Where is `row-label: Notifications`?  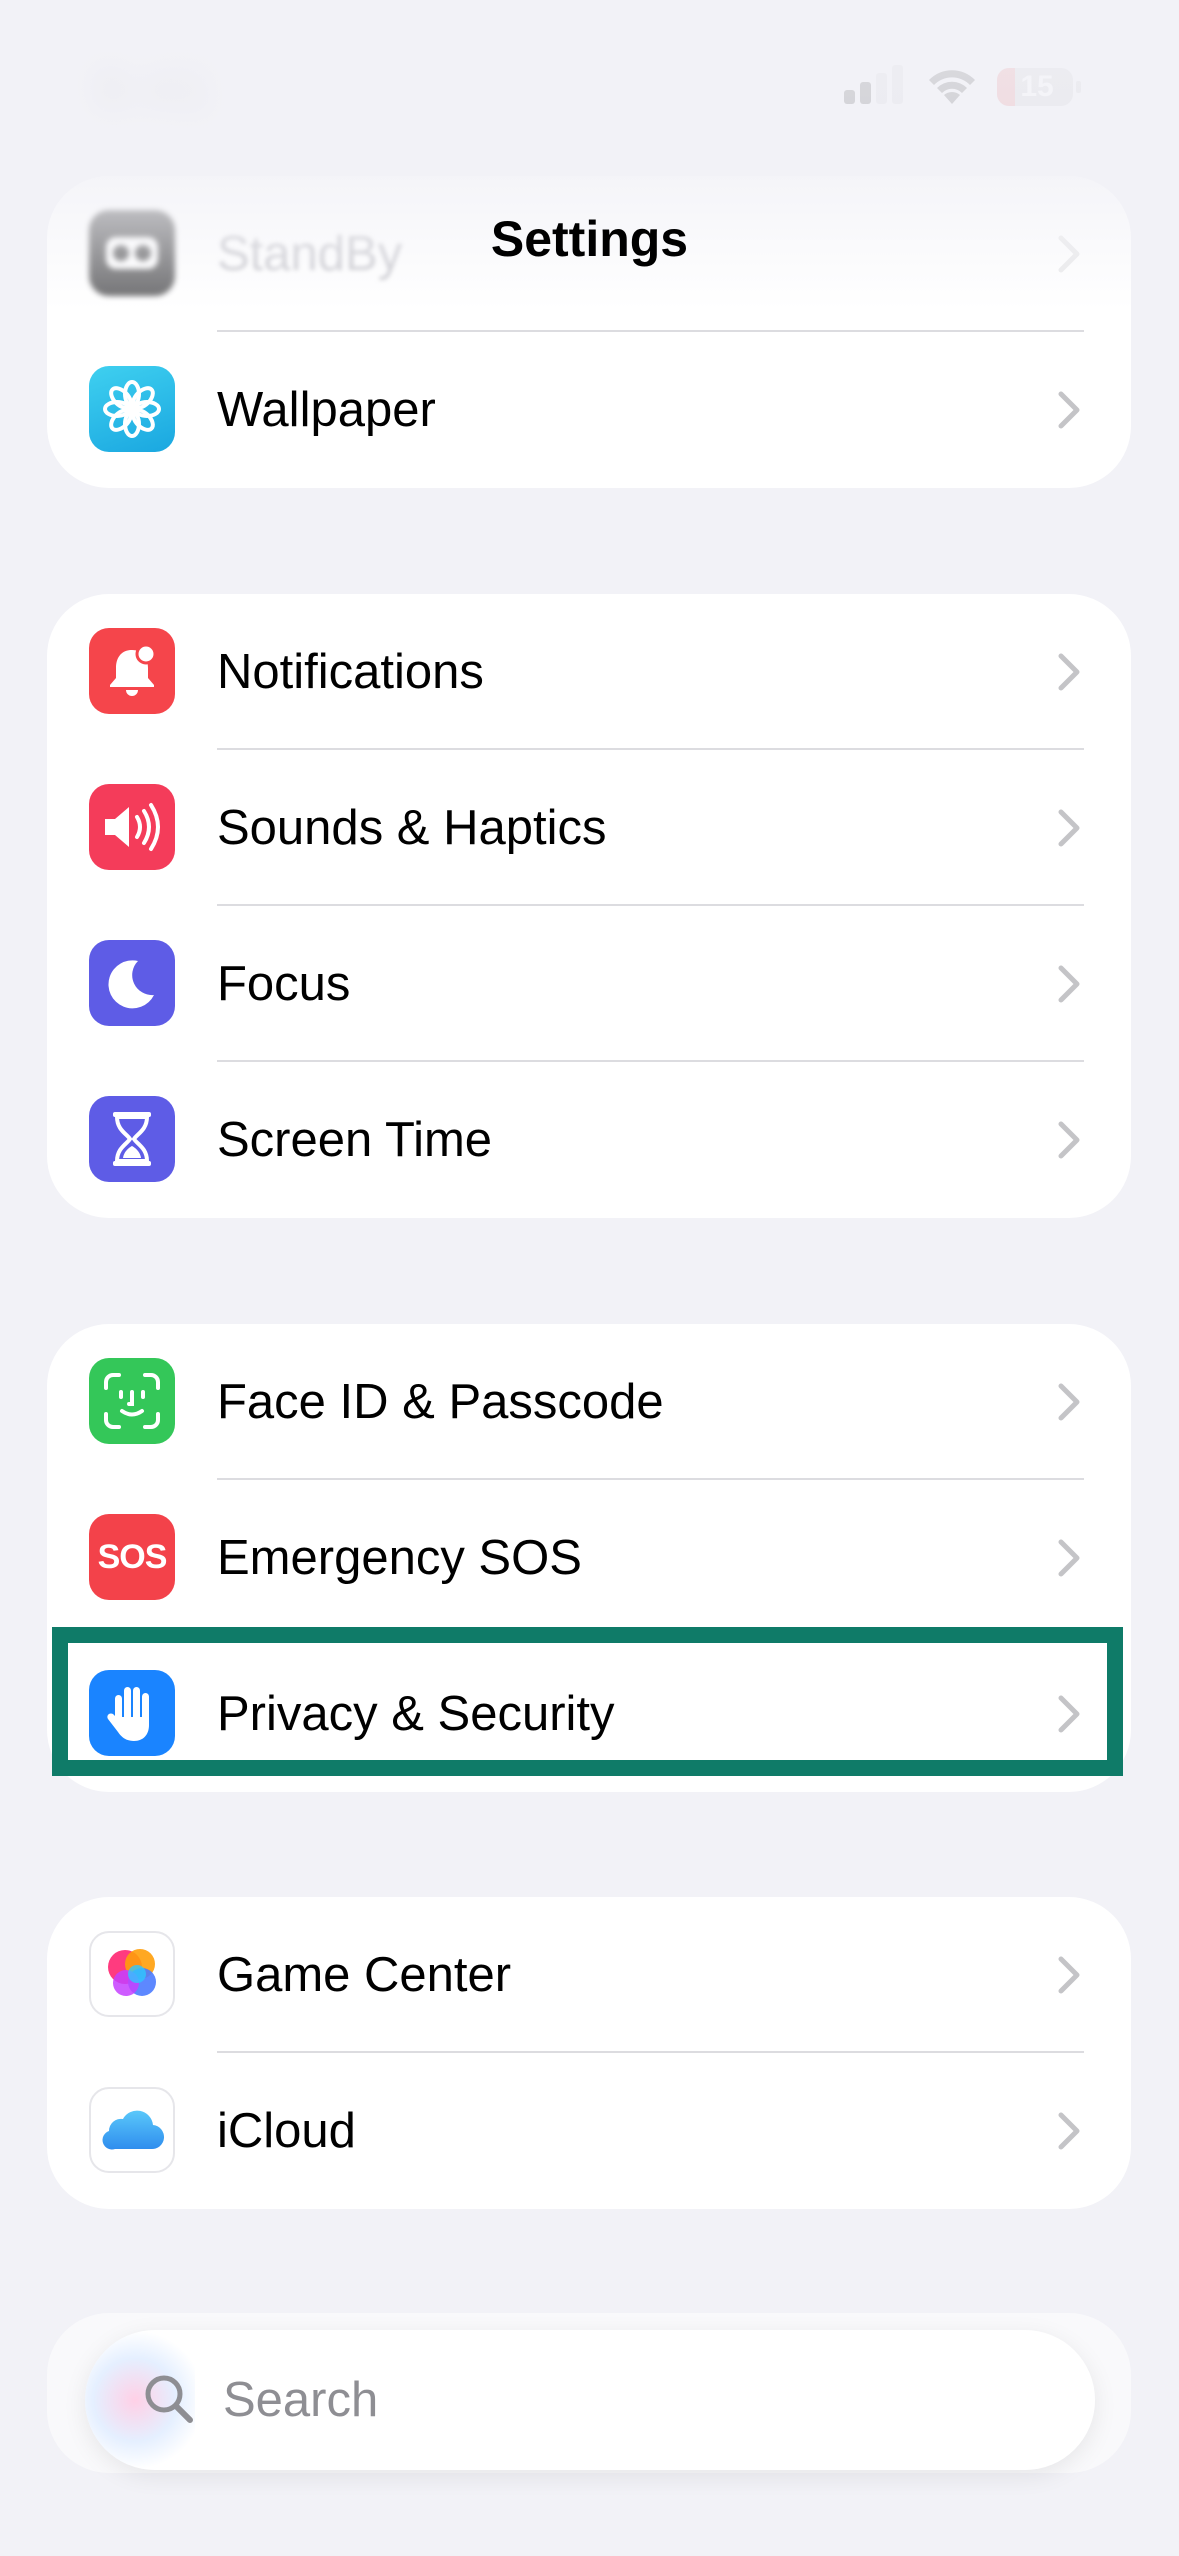 row-label: Notifications is located at coordinates (350, 672).